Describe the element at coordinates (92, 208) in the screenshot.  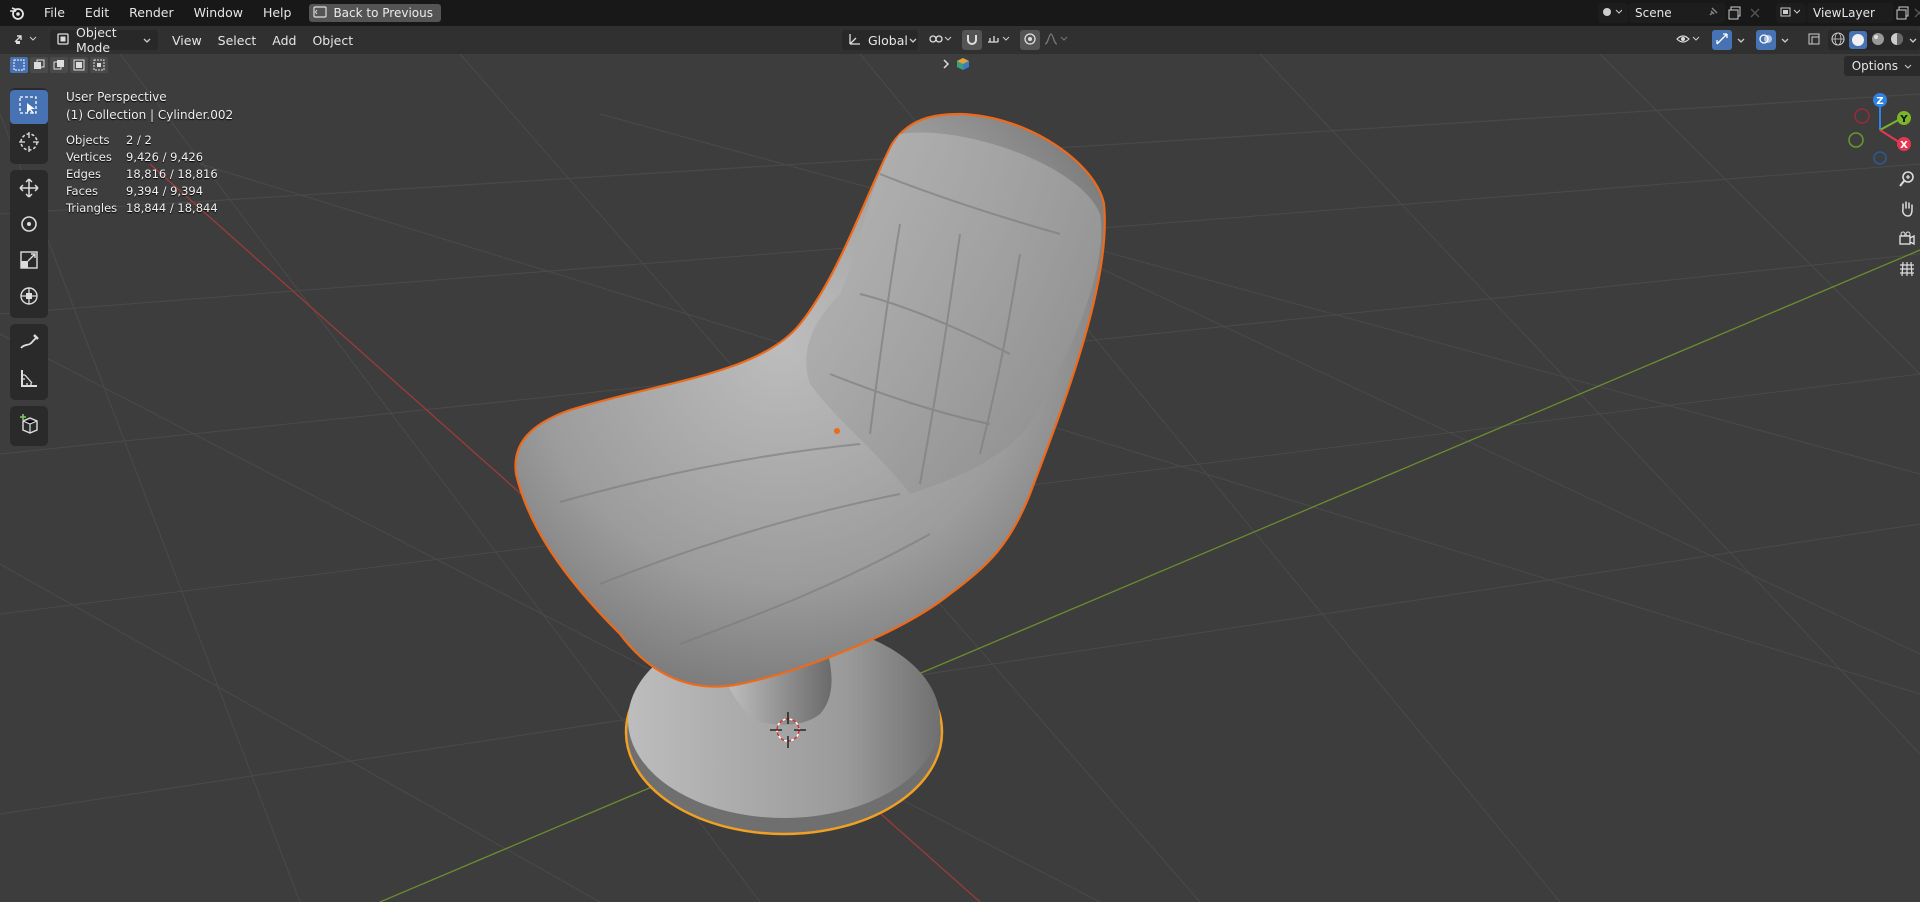
I see `stat-label: Triangles` at that location.